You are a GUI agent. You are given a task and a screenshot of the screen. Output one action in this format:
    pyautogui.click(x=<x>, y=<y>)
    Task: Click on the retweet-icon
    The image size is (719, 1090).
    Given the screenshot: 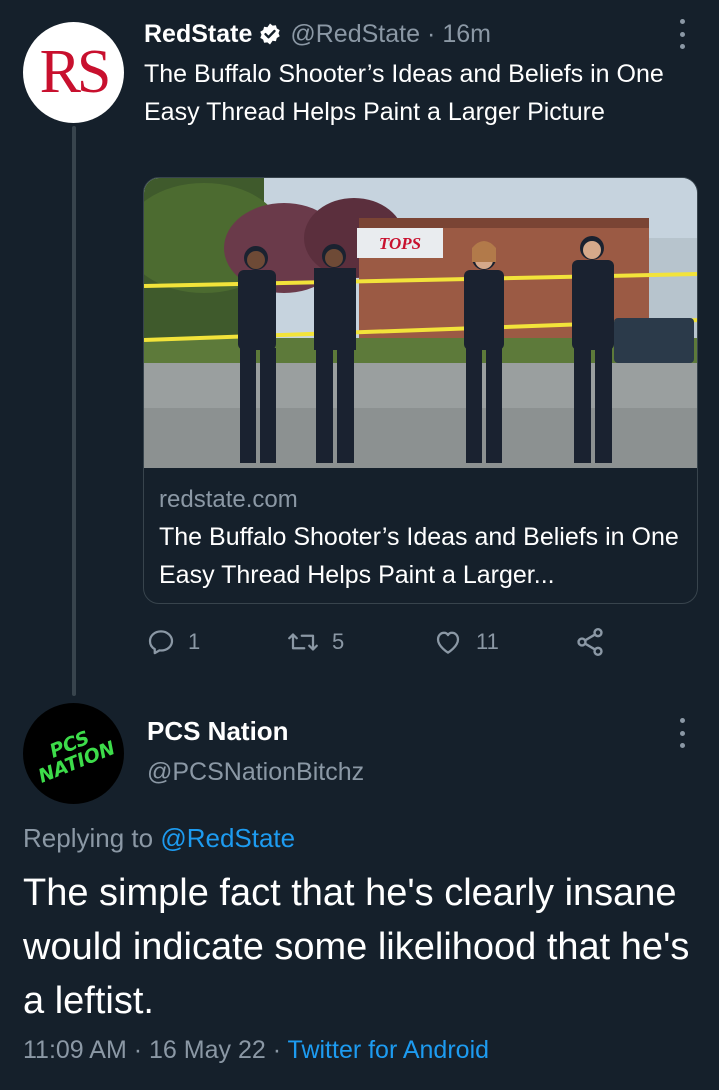 What is the action you would take?
    pyautogui.click(x=303, y=642)
    